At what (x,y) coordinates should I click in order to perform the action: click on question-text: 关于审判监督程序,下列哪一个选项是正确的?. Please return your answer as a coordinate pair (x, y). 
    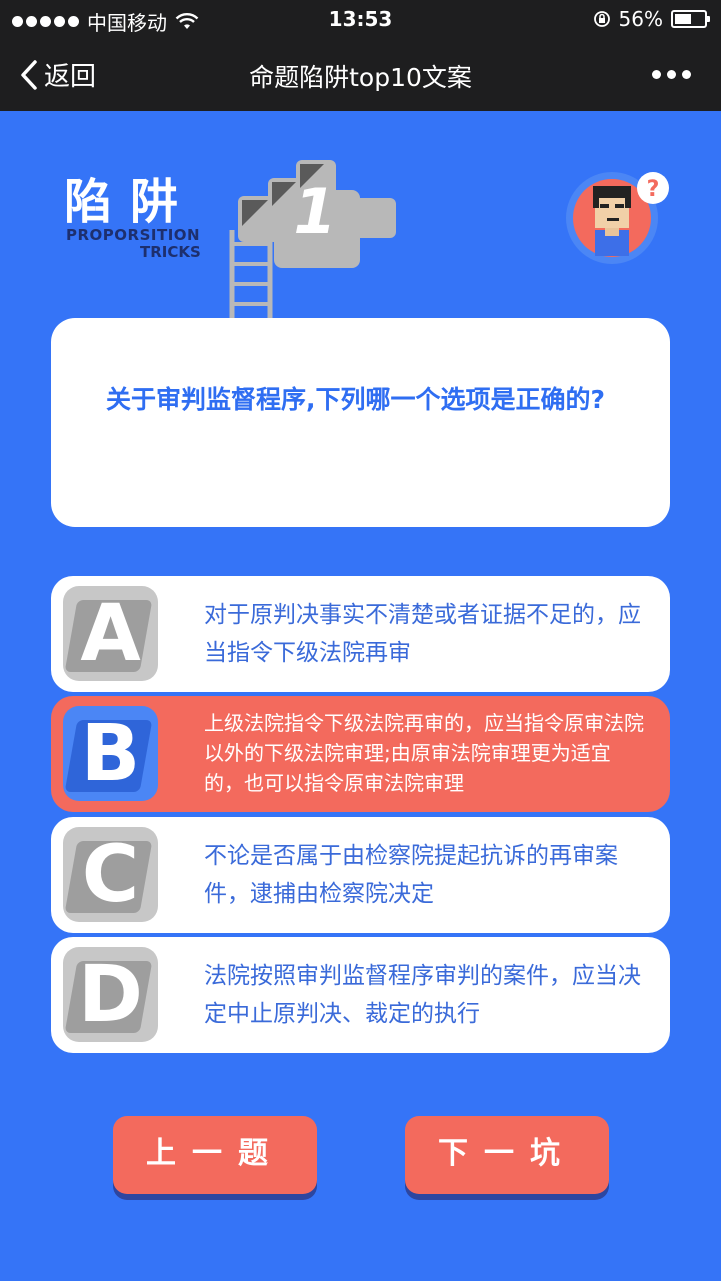
    Looking at the image, I should click on (356, 399).